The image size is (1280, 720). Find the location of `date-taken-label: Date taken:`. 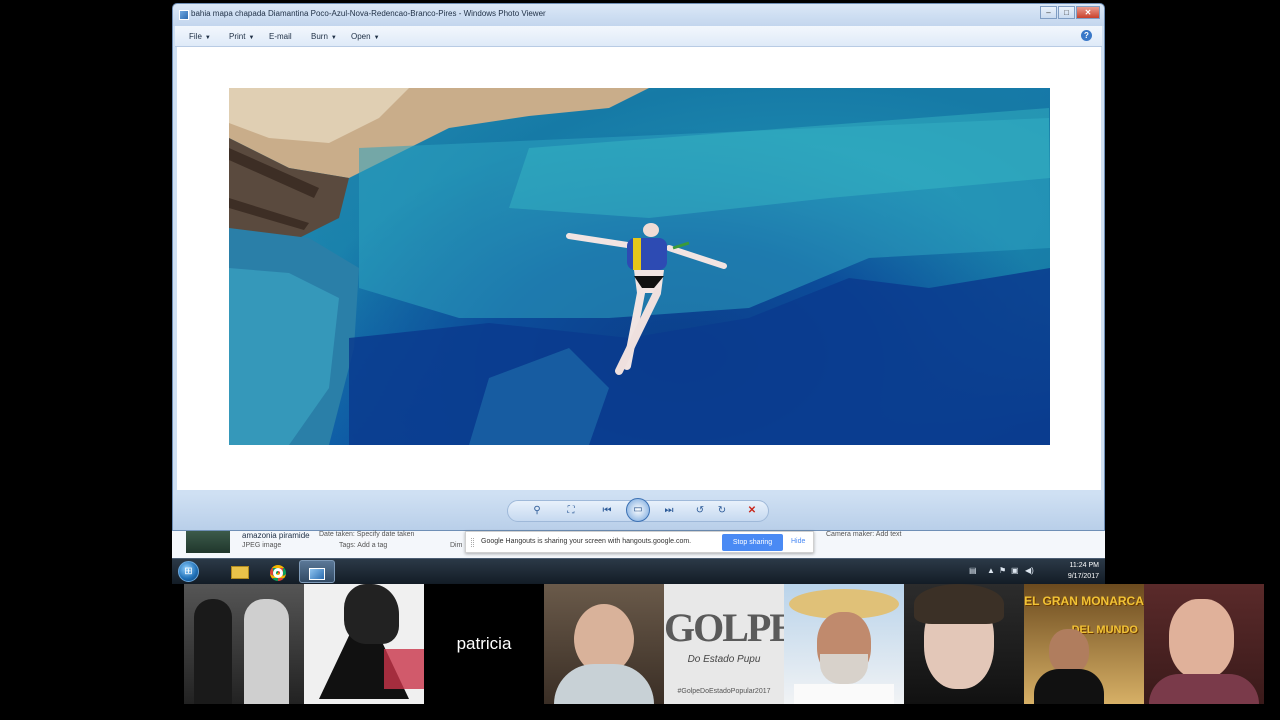

date-taken-label: Date taken: is located at coordinates (337, 534).